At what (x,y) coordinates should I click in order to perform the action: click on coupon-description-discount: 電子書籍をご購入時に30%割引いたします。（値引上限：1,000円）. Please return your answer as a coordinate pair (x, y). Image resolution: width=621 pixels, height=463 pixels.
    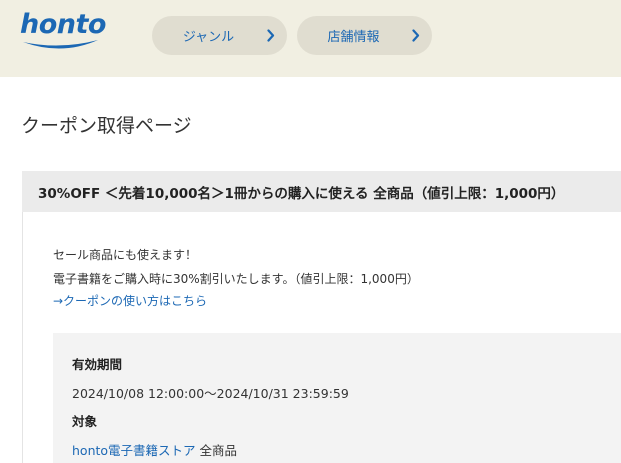
    Looking at the image, I should click on (236, 279).